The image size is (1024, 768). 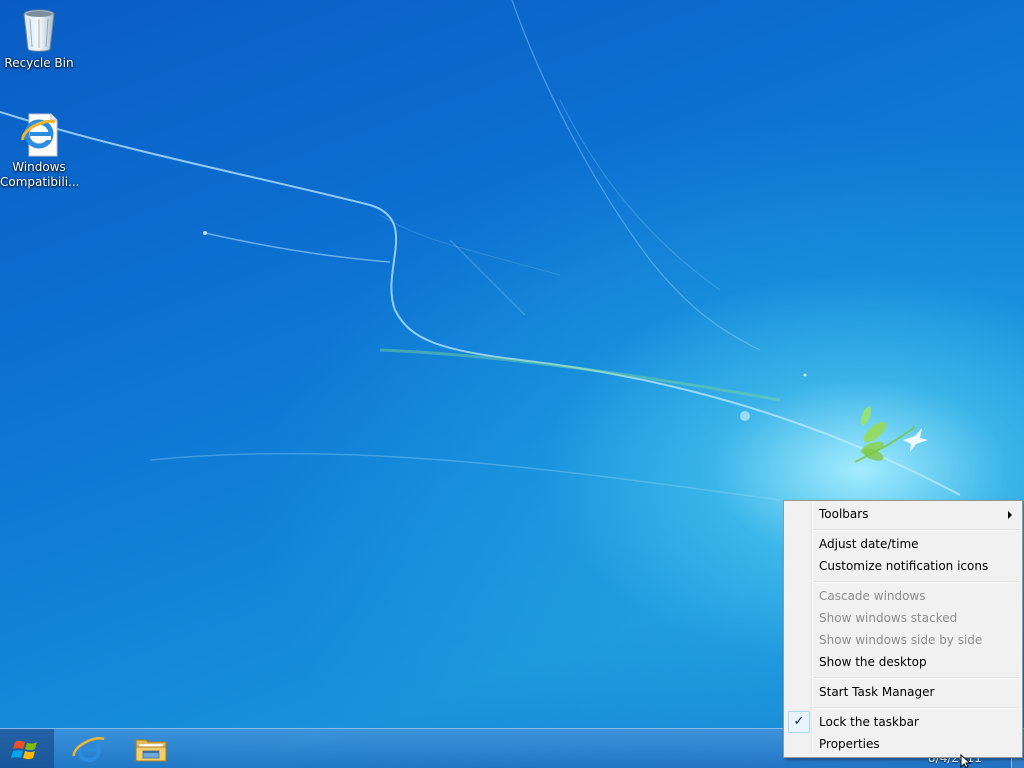 What do you see at coordinates (24, 750) in the screenshot?
I see `windows-logo-icon` at bounding box center [24, 750].